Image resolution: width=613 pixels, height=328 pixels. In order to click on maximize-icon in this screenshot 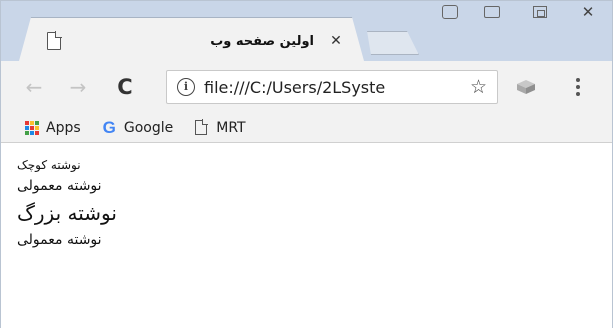, I will do `click(540, 12)`.